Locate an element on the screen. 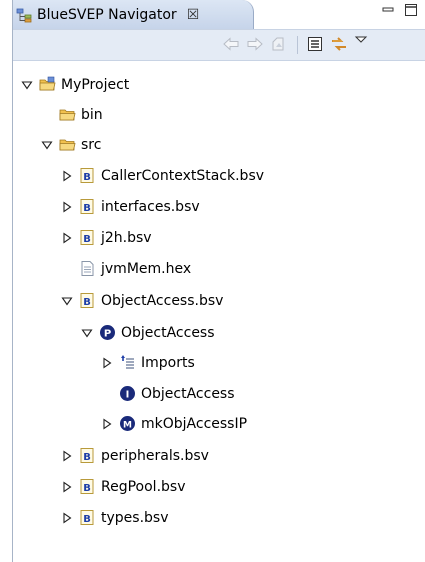 This screenshot has height=562, width=425. tree-item: B RegPool.bsv is located at coordinates (123, 486).